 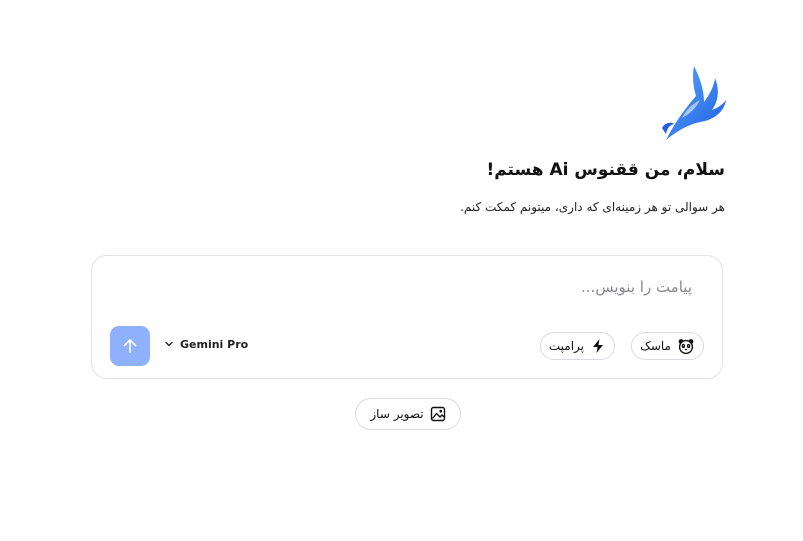 I want to click on image-maker-button: تصویر ساز, so click(x=408, y=414).